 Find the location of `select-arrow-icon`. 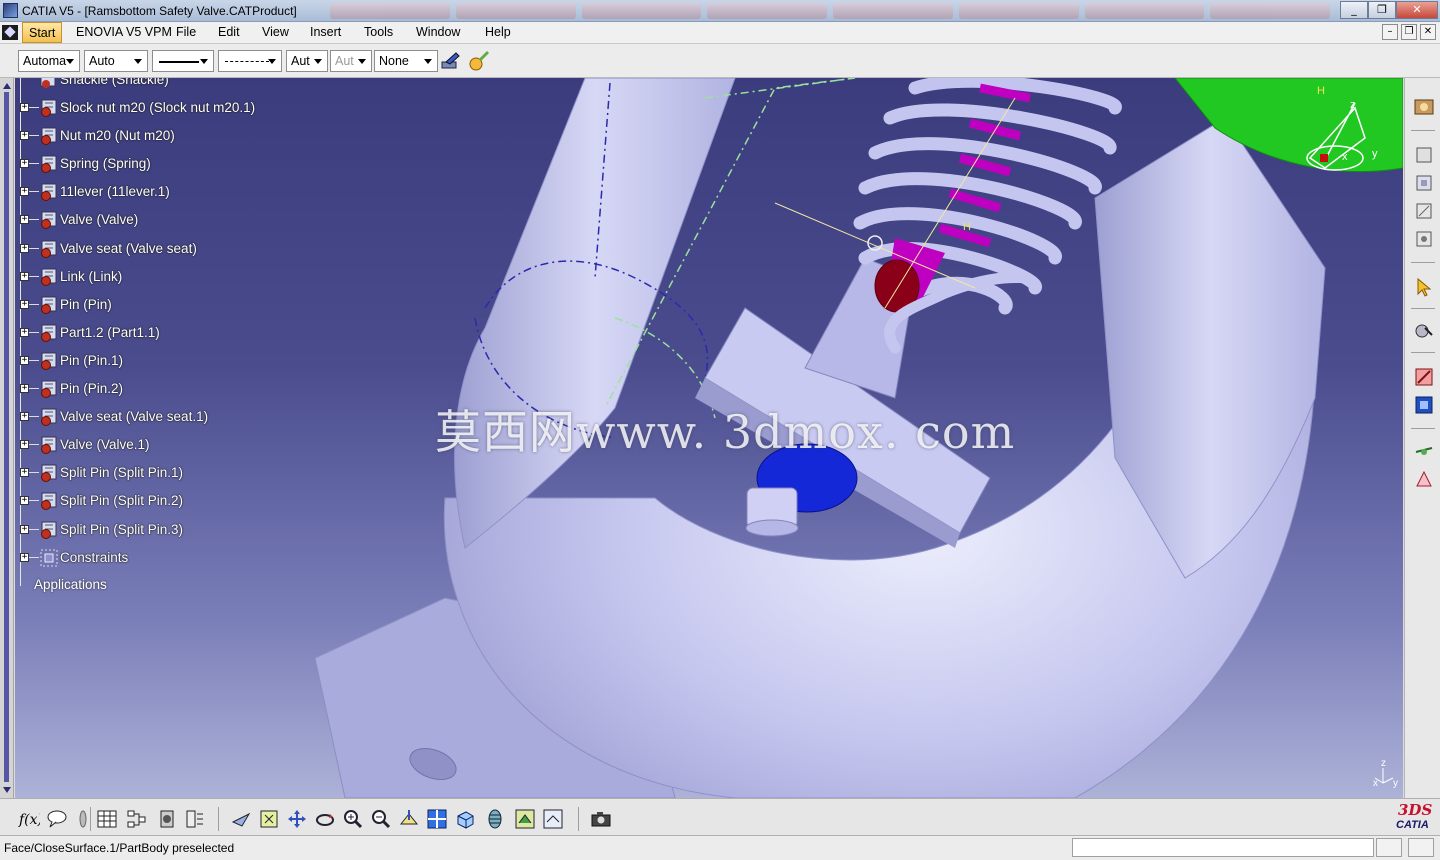

select-arrow-icon is located at coordinates (1424, 287).